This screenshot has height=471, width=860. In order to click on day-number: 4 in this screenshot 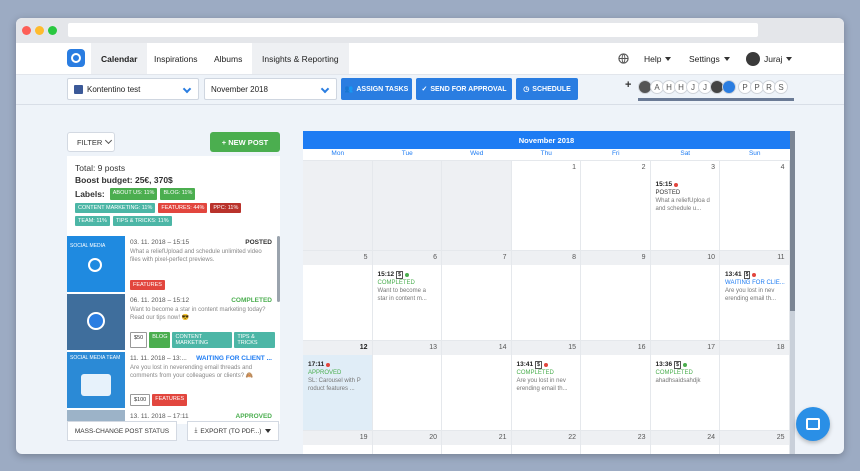, I will do `click(782, 167)`.